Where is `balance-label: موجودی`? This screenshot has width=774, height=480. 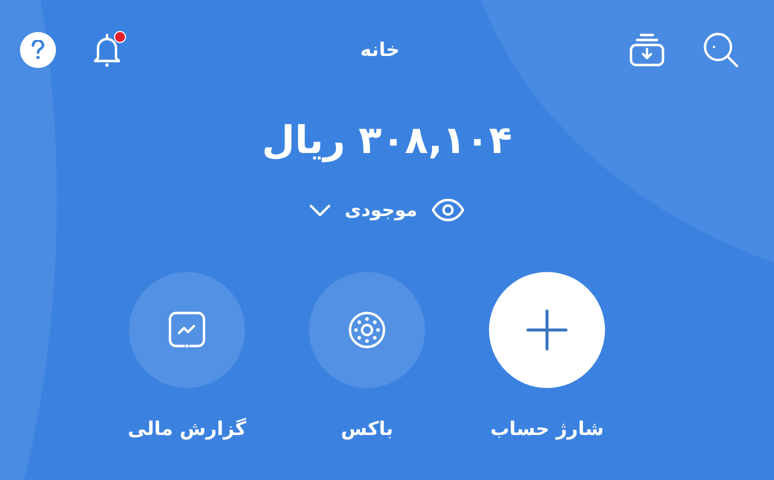
balance-label: موجودی is located at coordinates (381, 210).